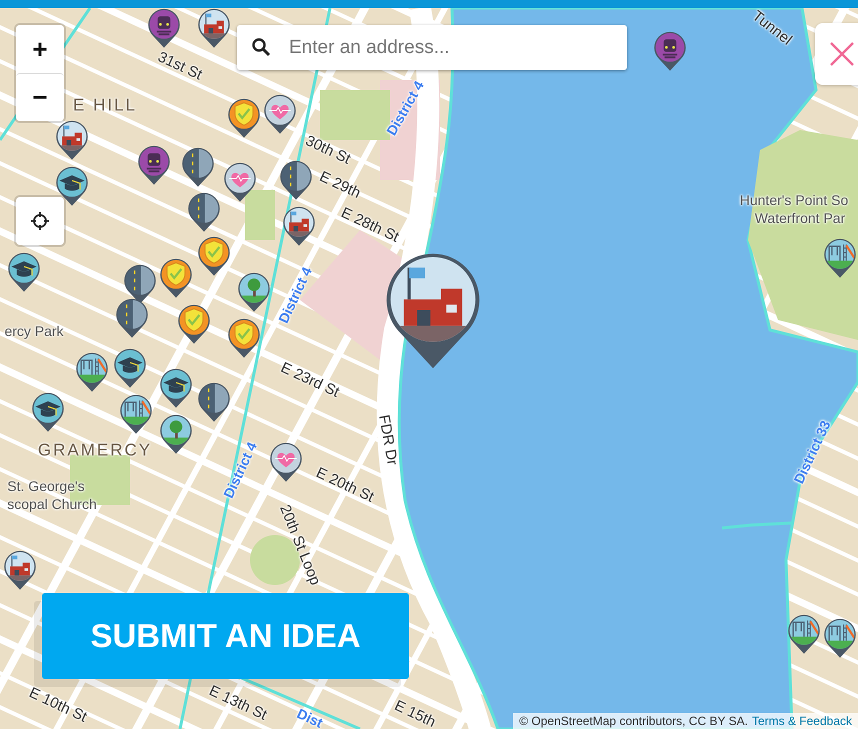 This screenshot has height=729, width=858. I want to click on crosshair-icon, so click(40, 221).